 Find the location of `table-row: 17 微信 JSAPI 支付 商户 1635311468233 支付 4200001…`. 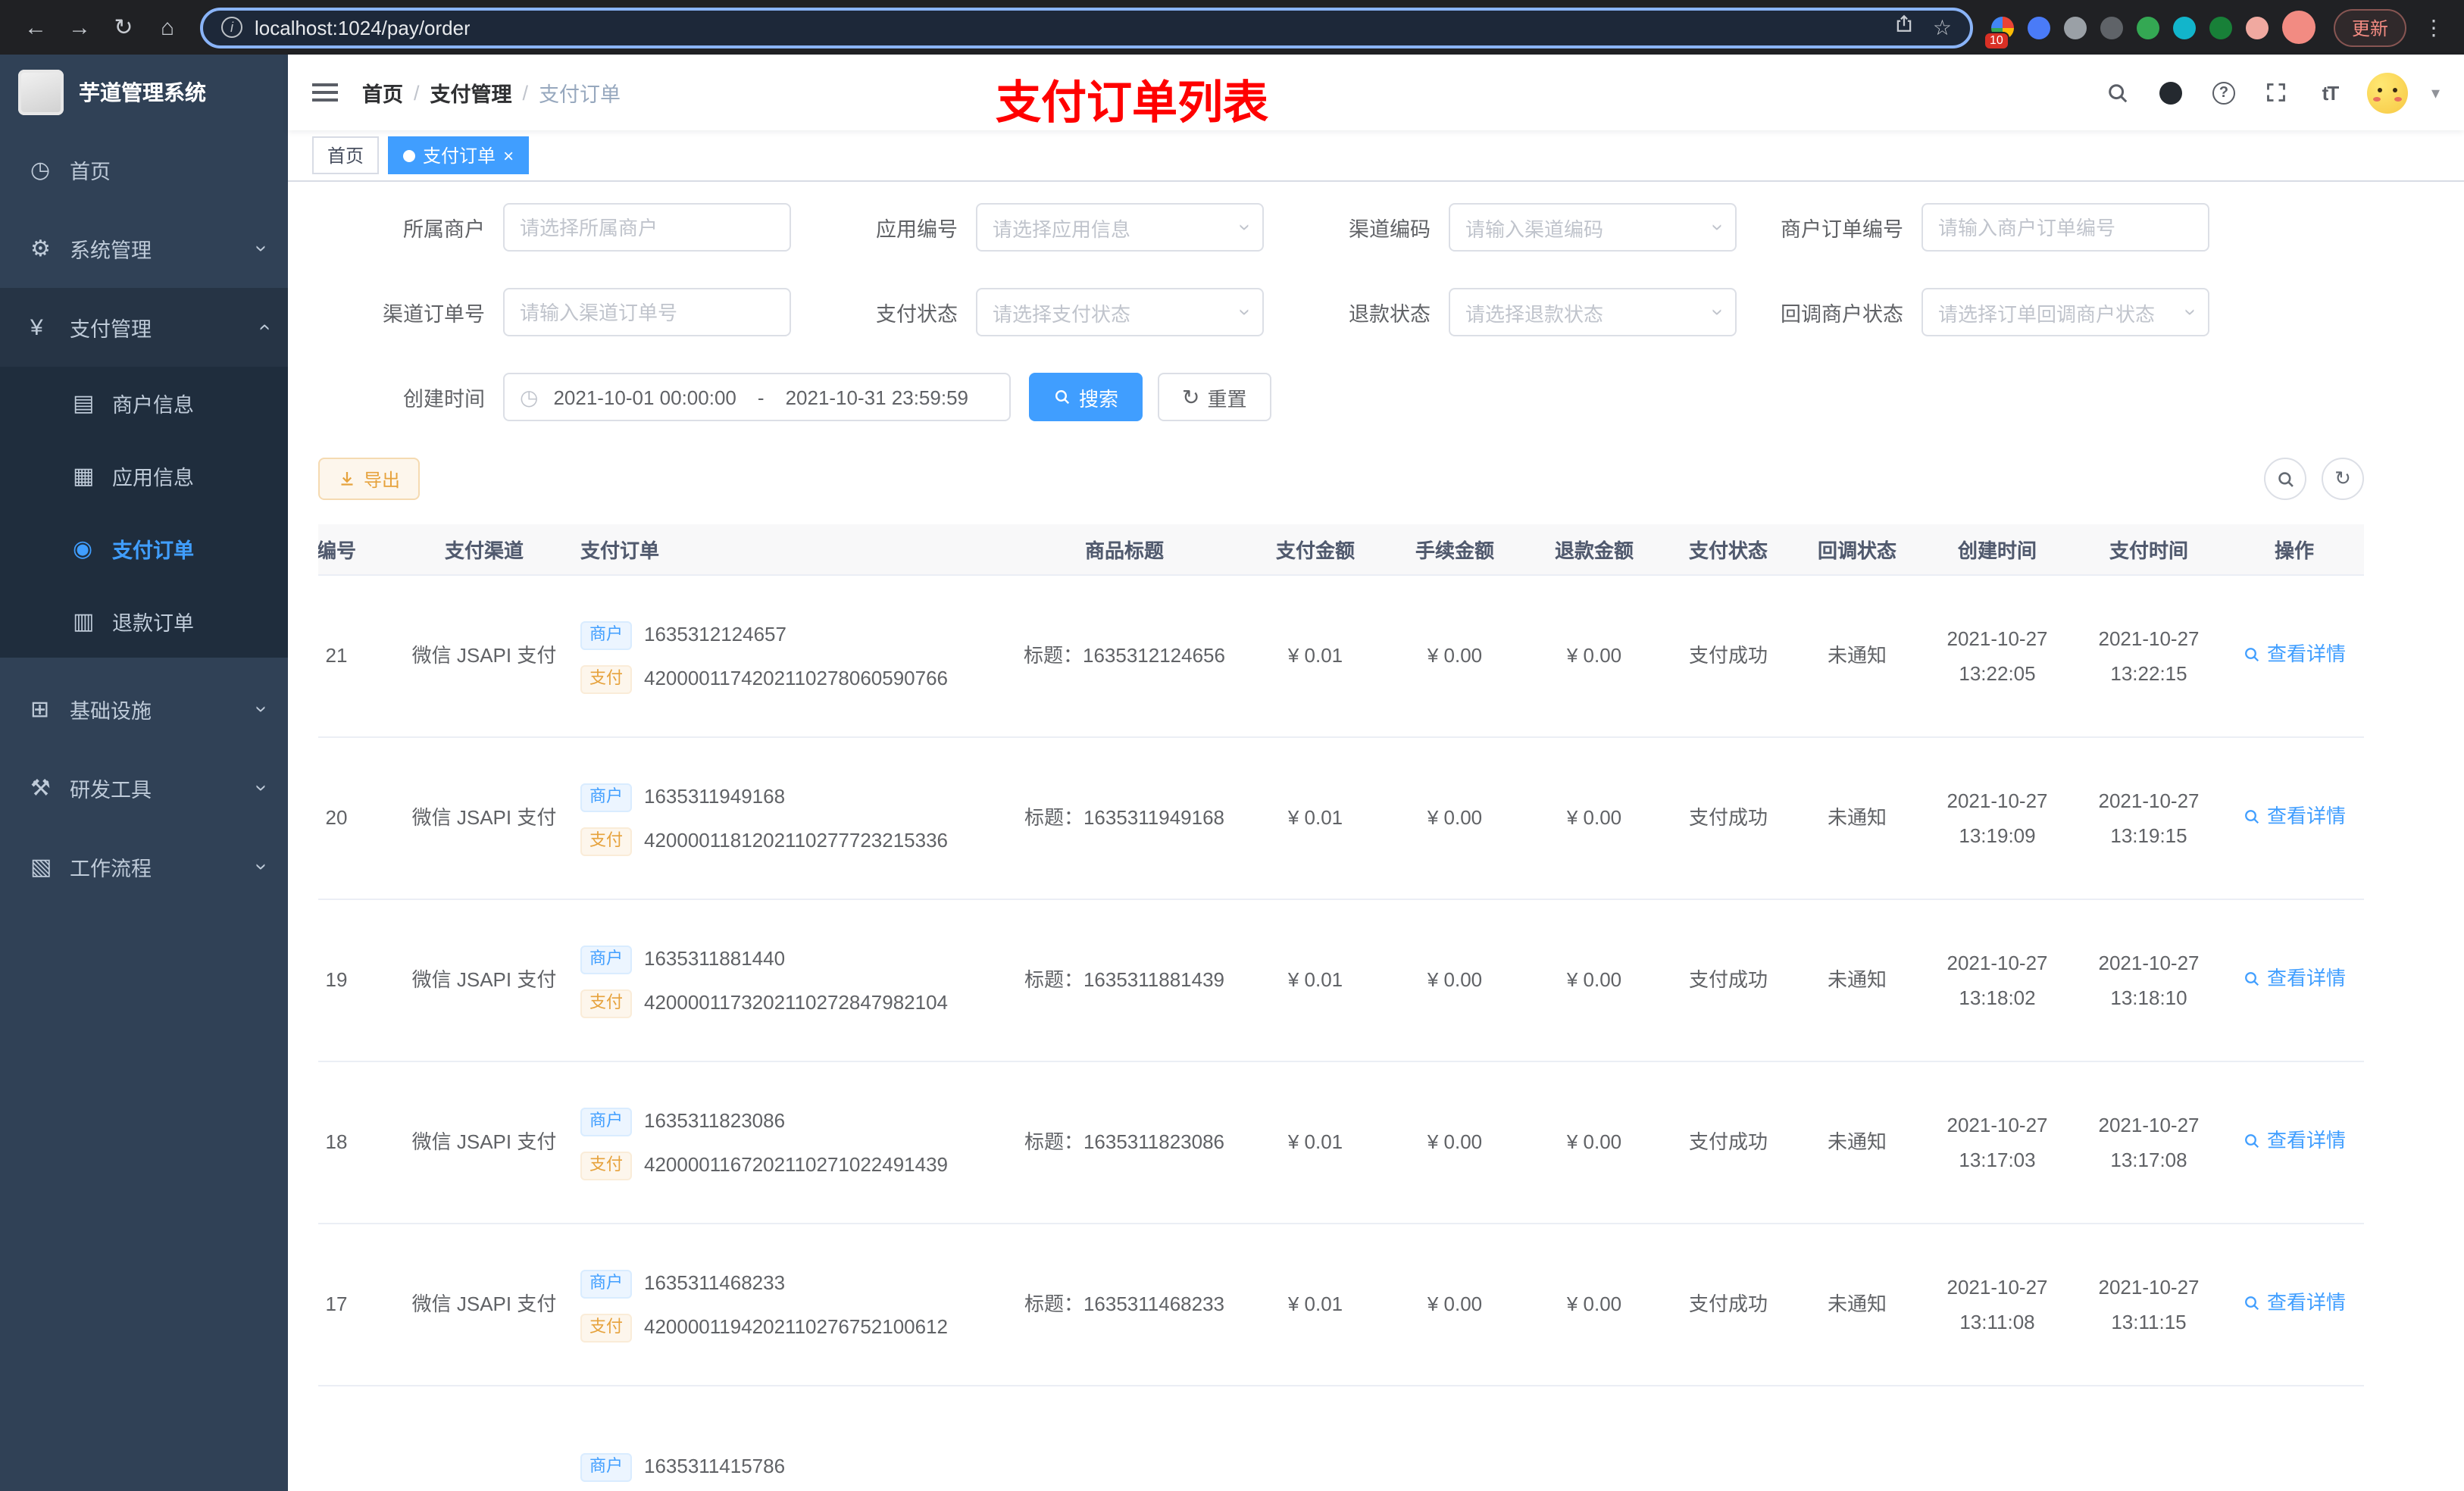

table-row: 17 微信 JSAPI 支付 商户 1635311468233 支付 4200001… is located at coordinates (1341, 1305).